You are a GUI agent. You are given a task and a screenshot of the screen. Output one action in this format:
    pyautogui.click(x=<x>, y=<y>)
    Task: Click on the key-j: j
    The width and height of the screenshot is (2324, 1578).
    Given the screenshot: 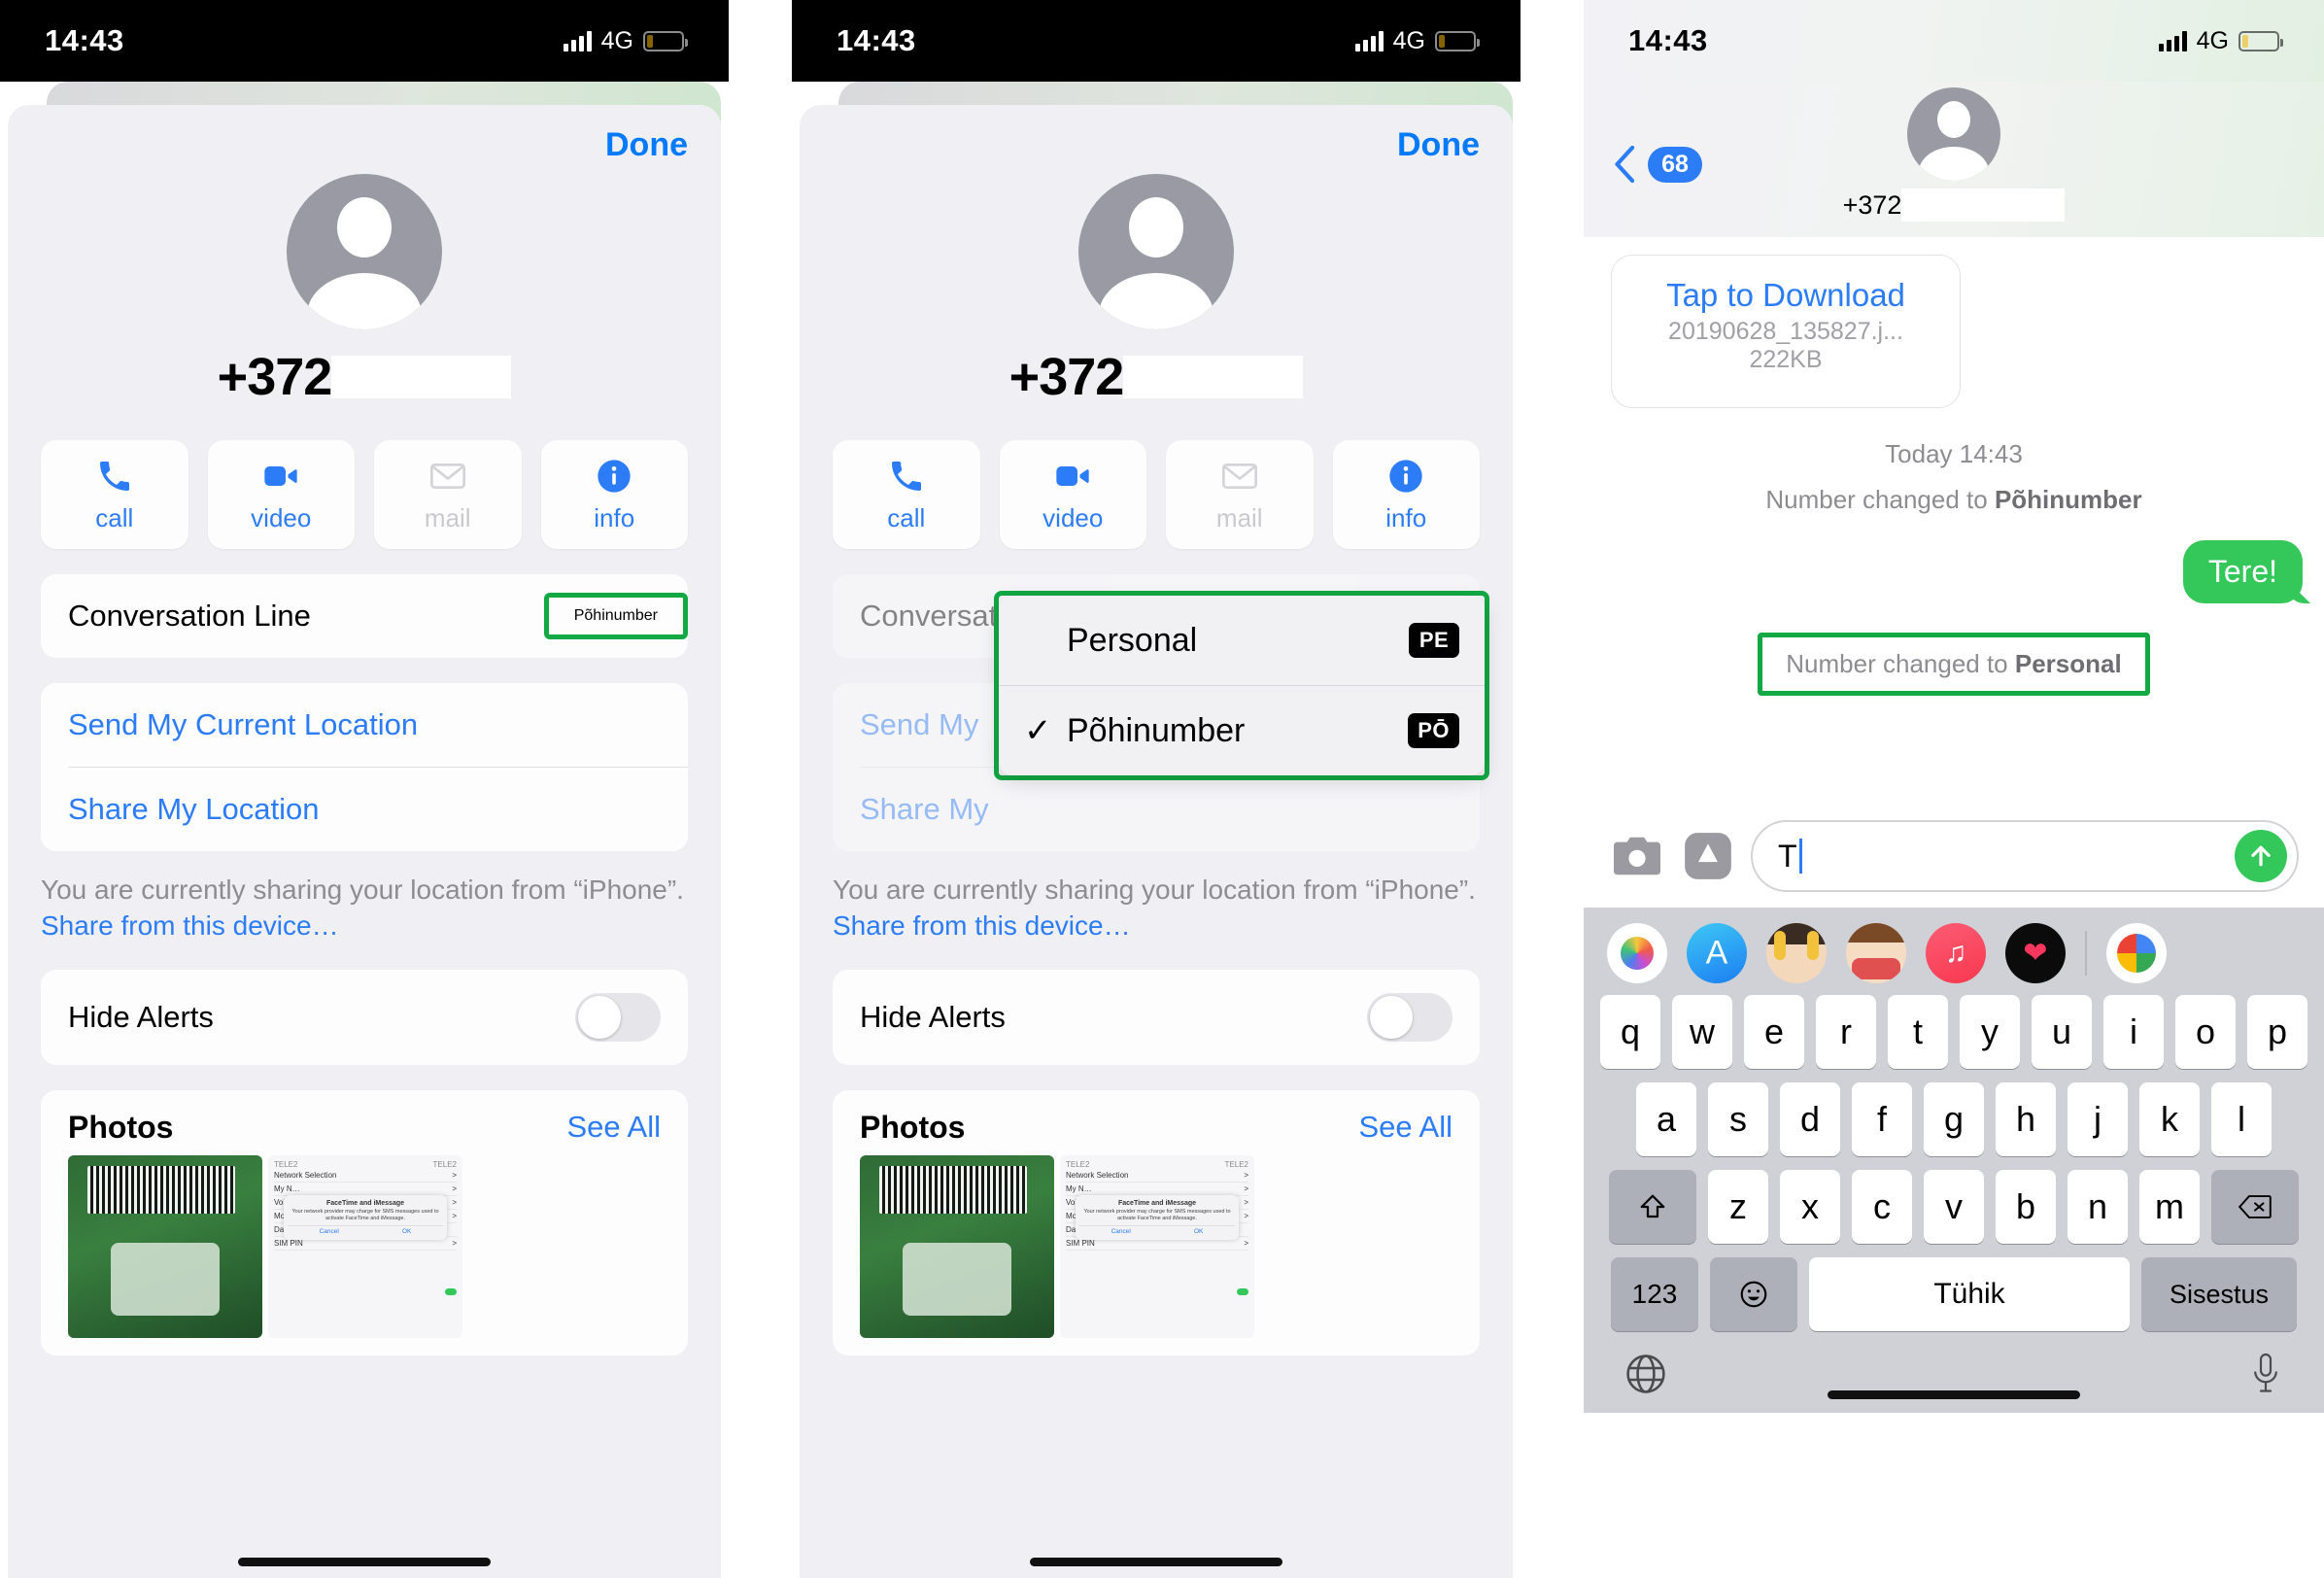 What is the action you would take?
    pyautogui.click(x=2098, y=1119)
    